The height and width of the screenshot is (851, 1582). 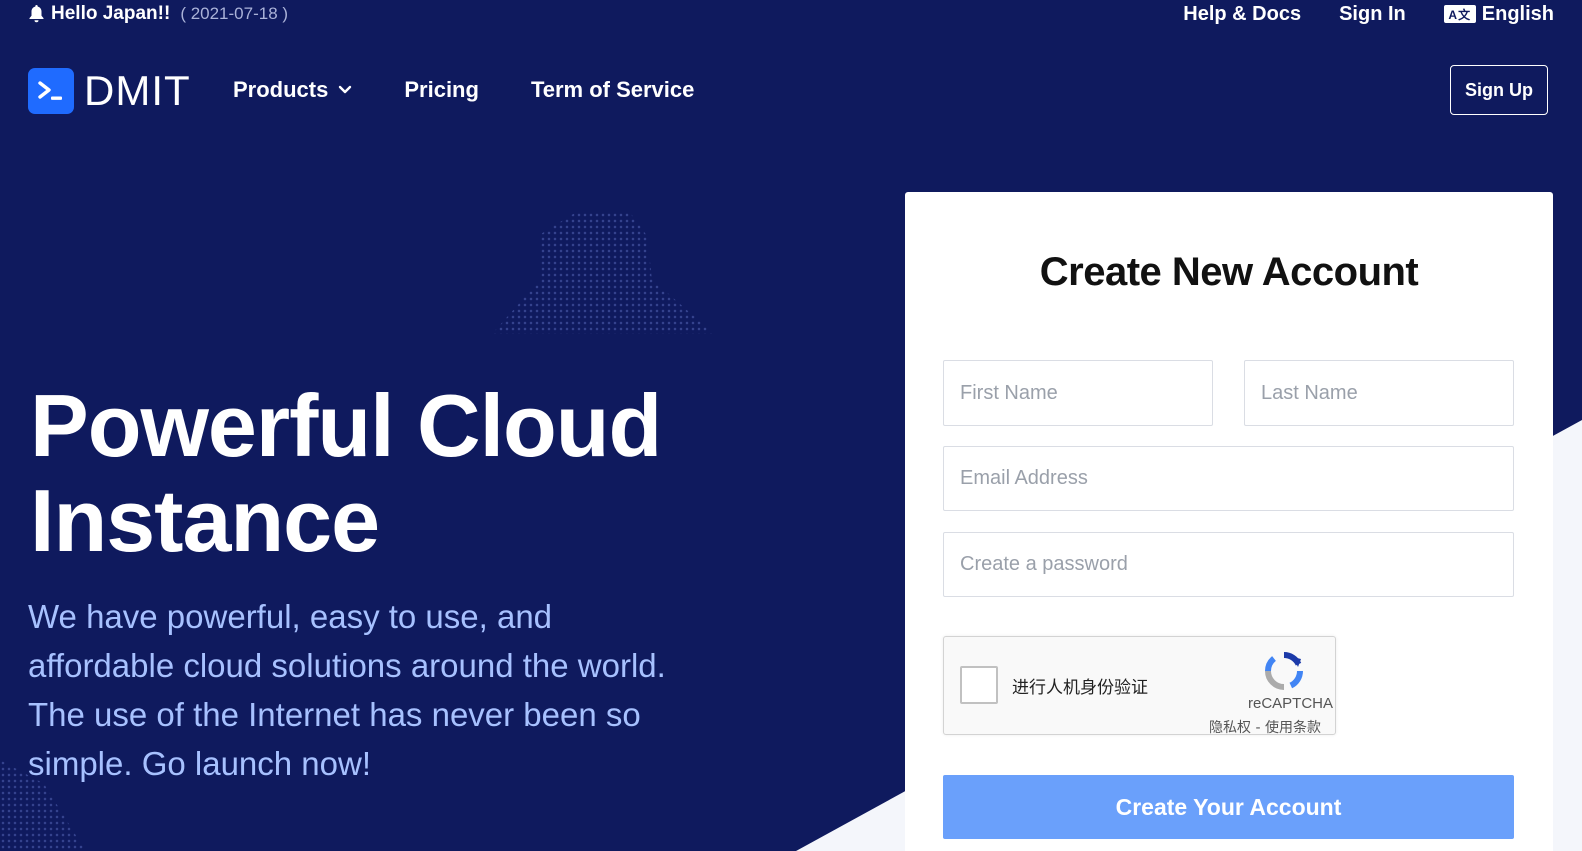 I want to click on terminal-prompt-icon, so click(x=51, y=91).